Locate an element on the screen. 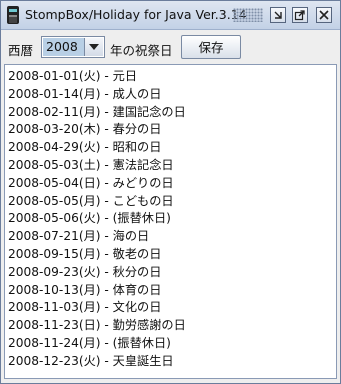  close-button is located at coordinates (324, 15).